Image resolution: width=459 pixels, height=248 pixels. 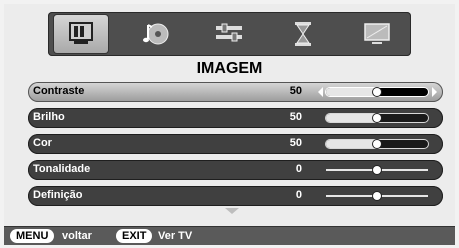 What do you see at coordinates (235, 170) in the screenshot?
I see `menu-item-tonalidade: Tonalidade 0` at bounding box center [235, 170].